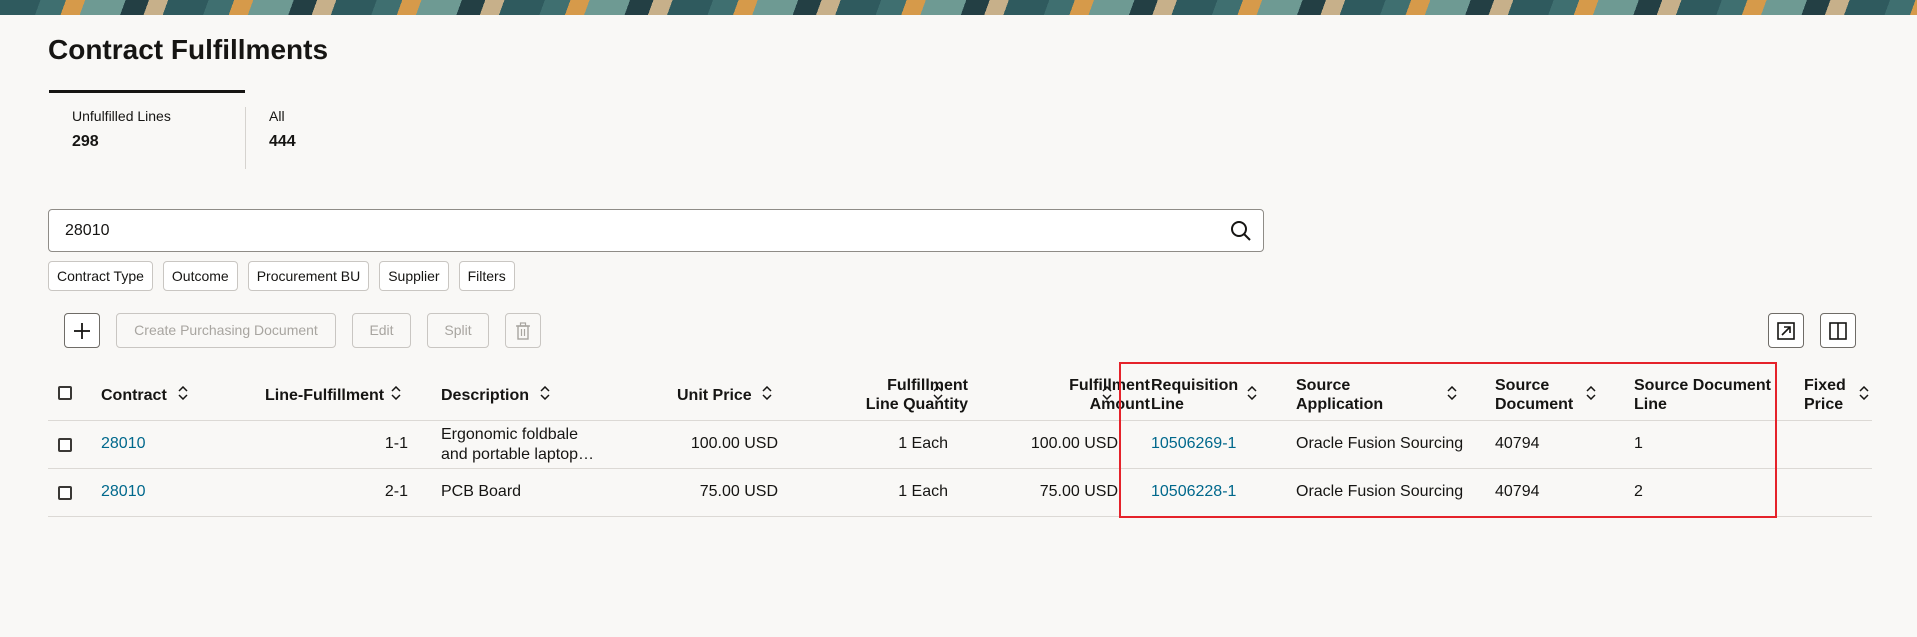  I want to click on header-fixed-price: Fixed Price, so click(1825, 395).